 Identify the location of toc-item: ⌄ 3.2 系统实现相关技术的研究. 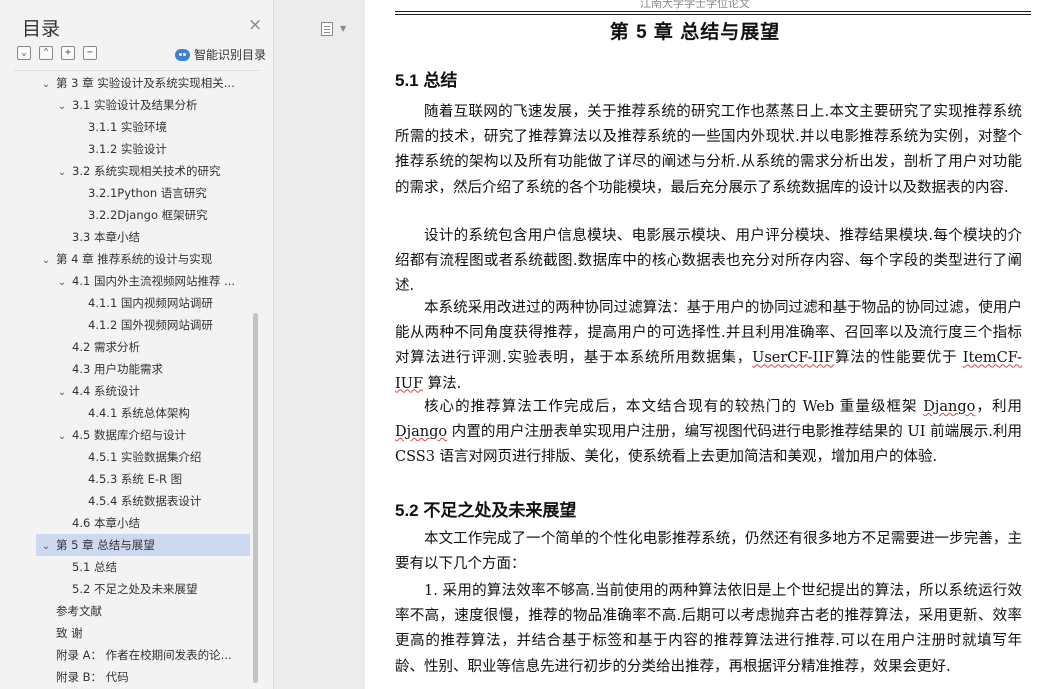
(110, 172).